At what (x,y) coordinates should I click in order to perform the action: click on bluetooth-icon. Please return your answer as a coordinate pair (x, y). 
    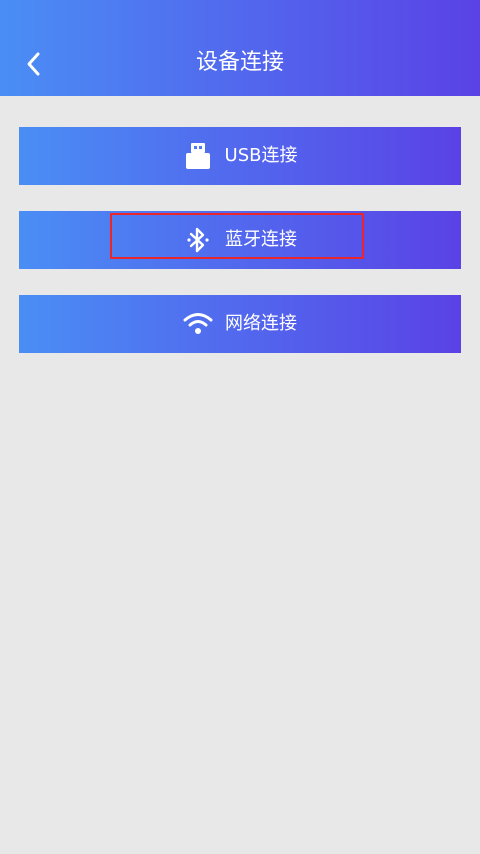
    Looking at the image, I should click on (198, 240).